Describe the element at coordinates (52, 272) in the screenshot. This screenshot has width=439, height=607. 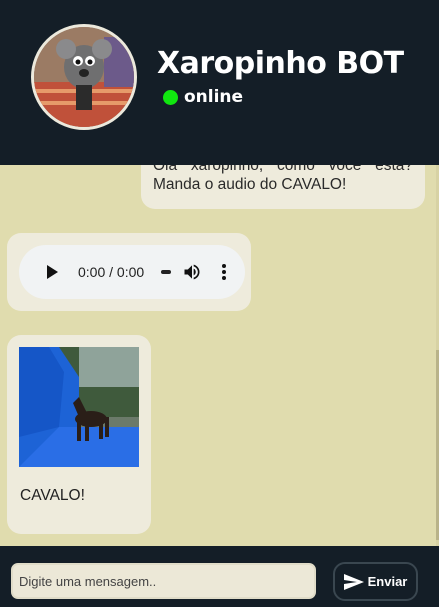
I see `play-icon` at that location.